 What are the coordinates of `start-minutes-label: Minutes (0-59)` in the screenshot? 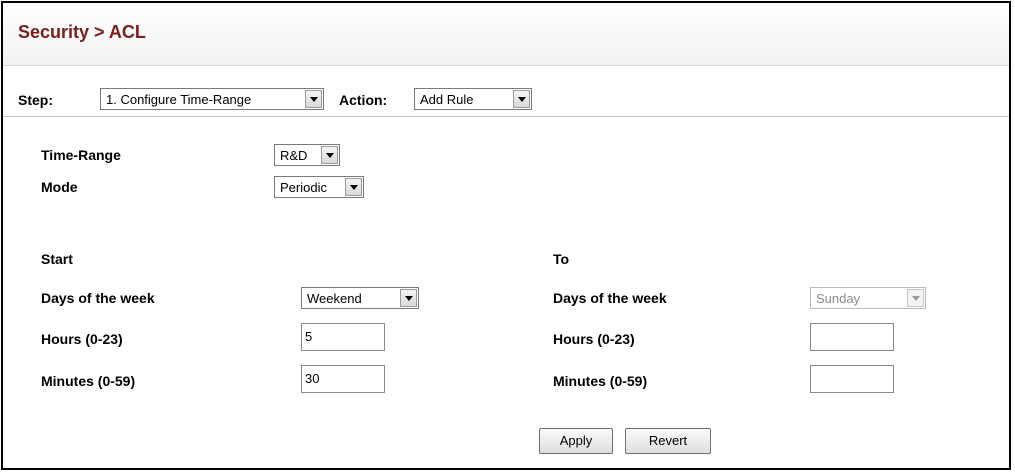 It's located at (88, 381).